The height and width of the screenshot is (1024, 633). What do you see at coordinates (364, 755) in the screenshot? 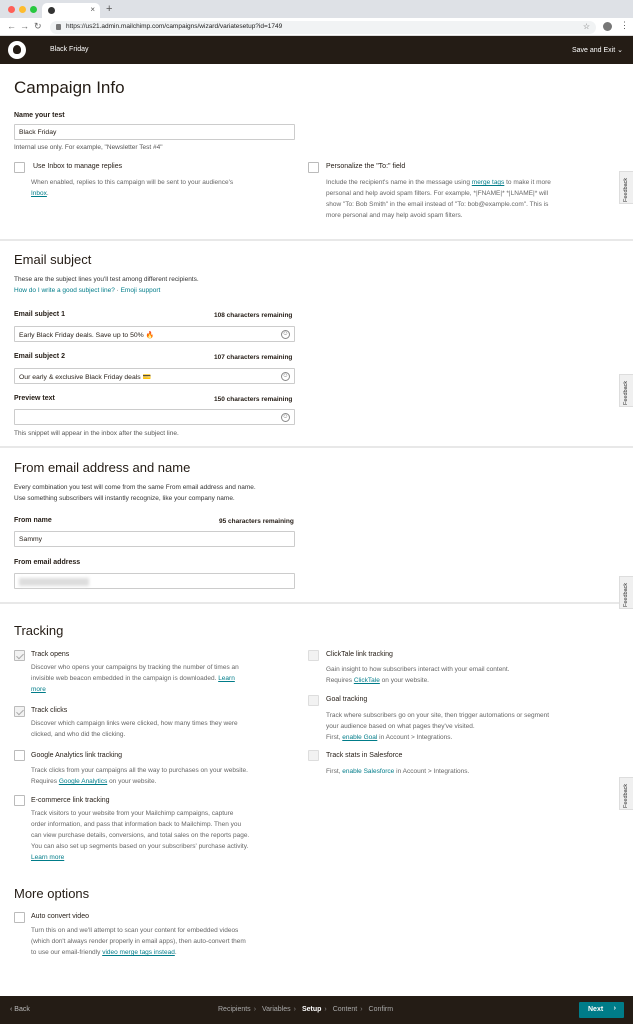
I see `salesforce-label: Track stats in Salesforce` at bounding box center [364, 755].